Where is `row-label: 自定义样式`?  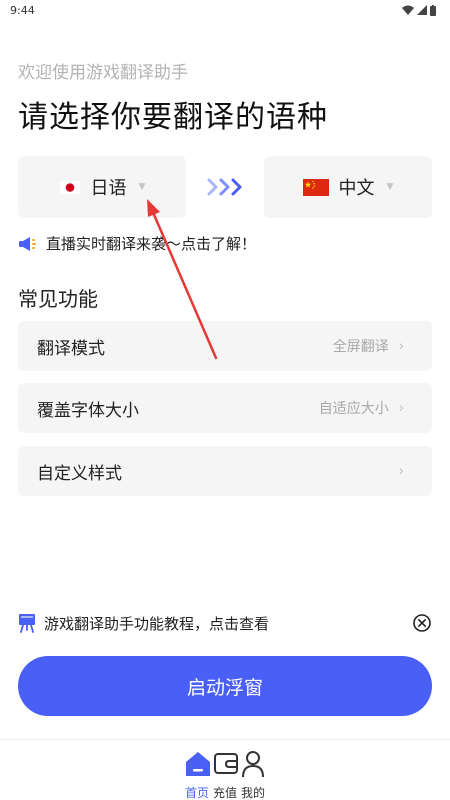 row-label: 自定义样式 is located at coordinates (79, 473).